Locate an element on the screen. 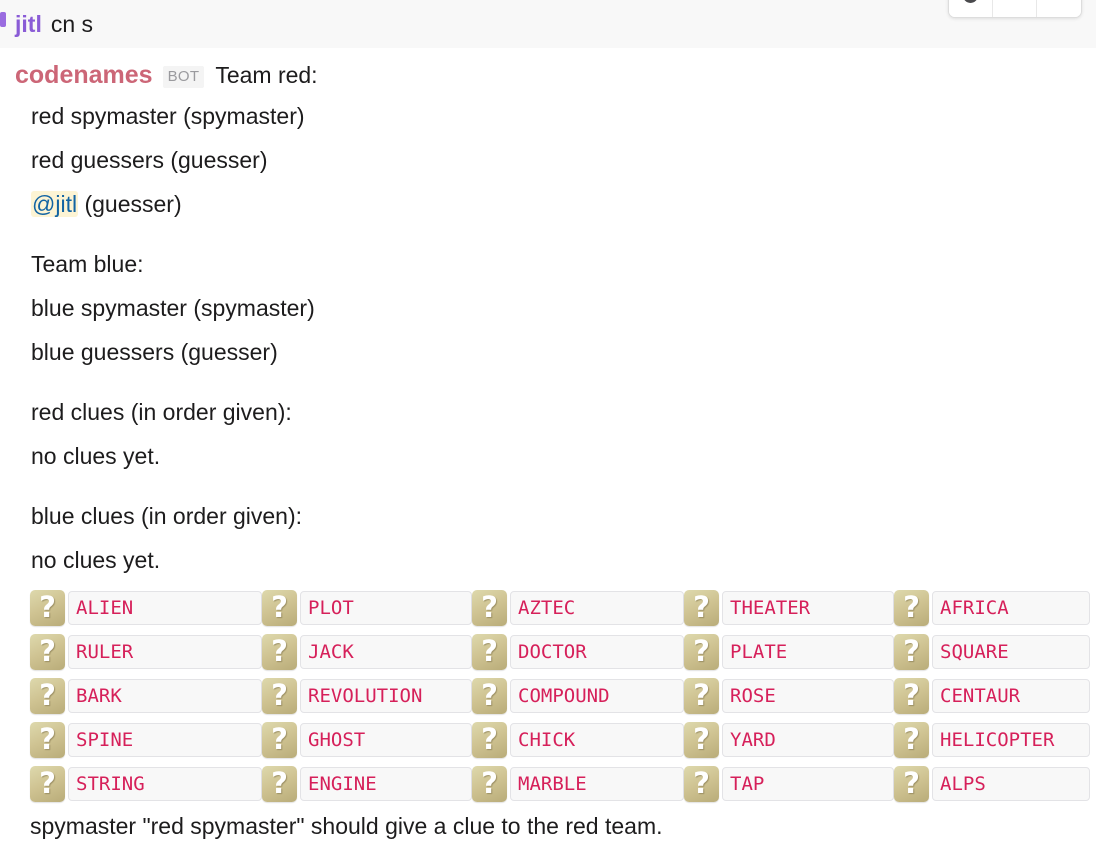 This screenshot has height=860, width=1096. board-card: PLATE is located at coordinates (789, 652).